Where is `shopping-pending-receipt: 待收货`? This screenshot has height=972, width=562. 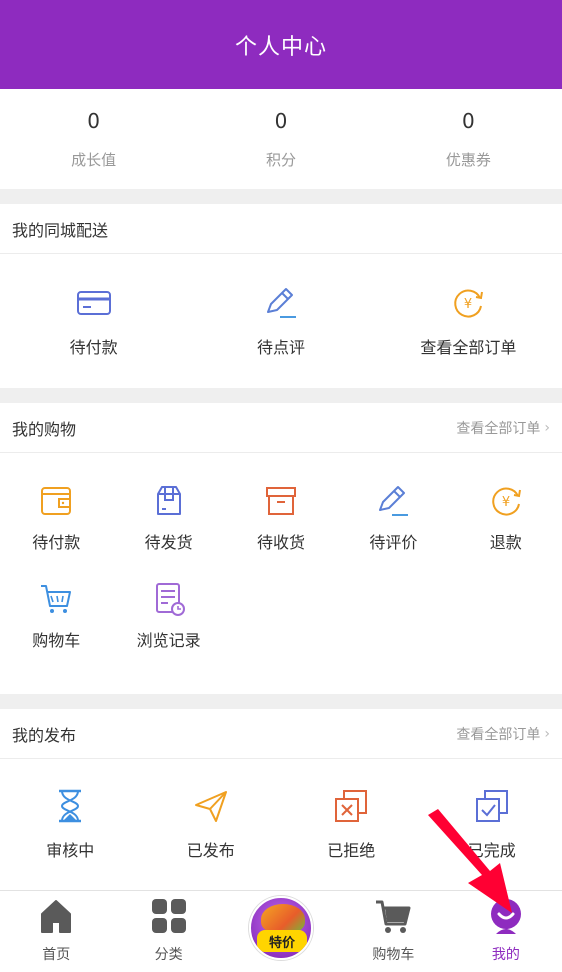
shopping-pending-receipt: 待收货 is located at coordinates (281, 531).